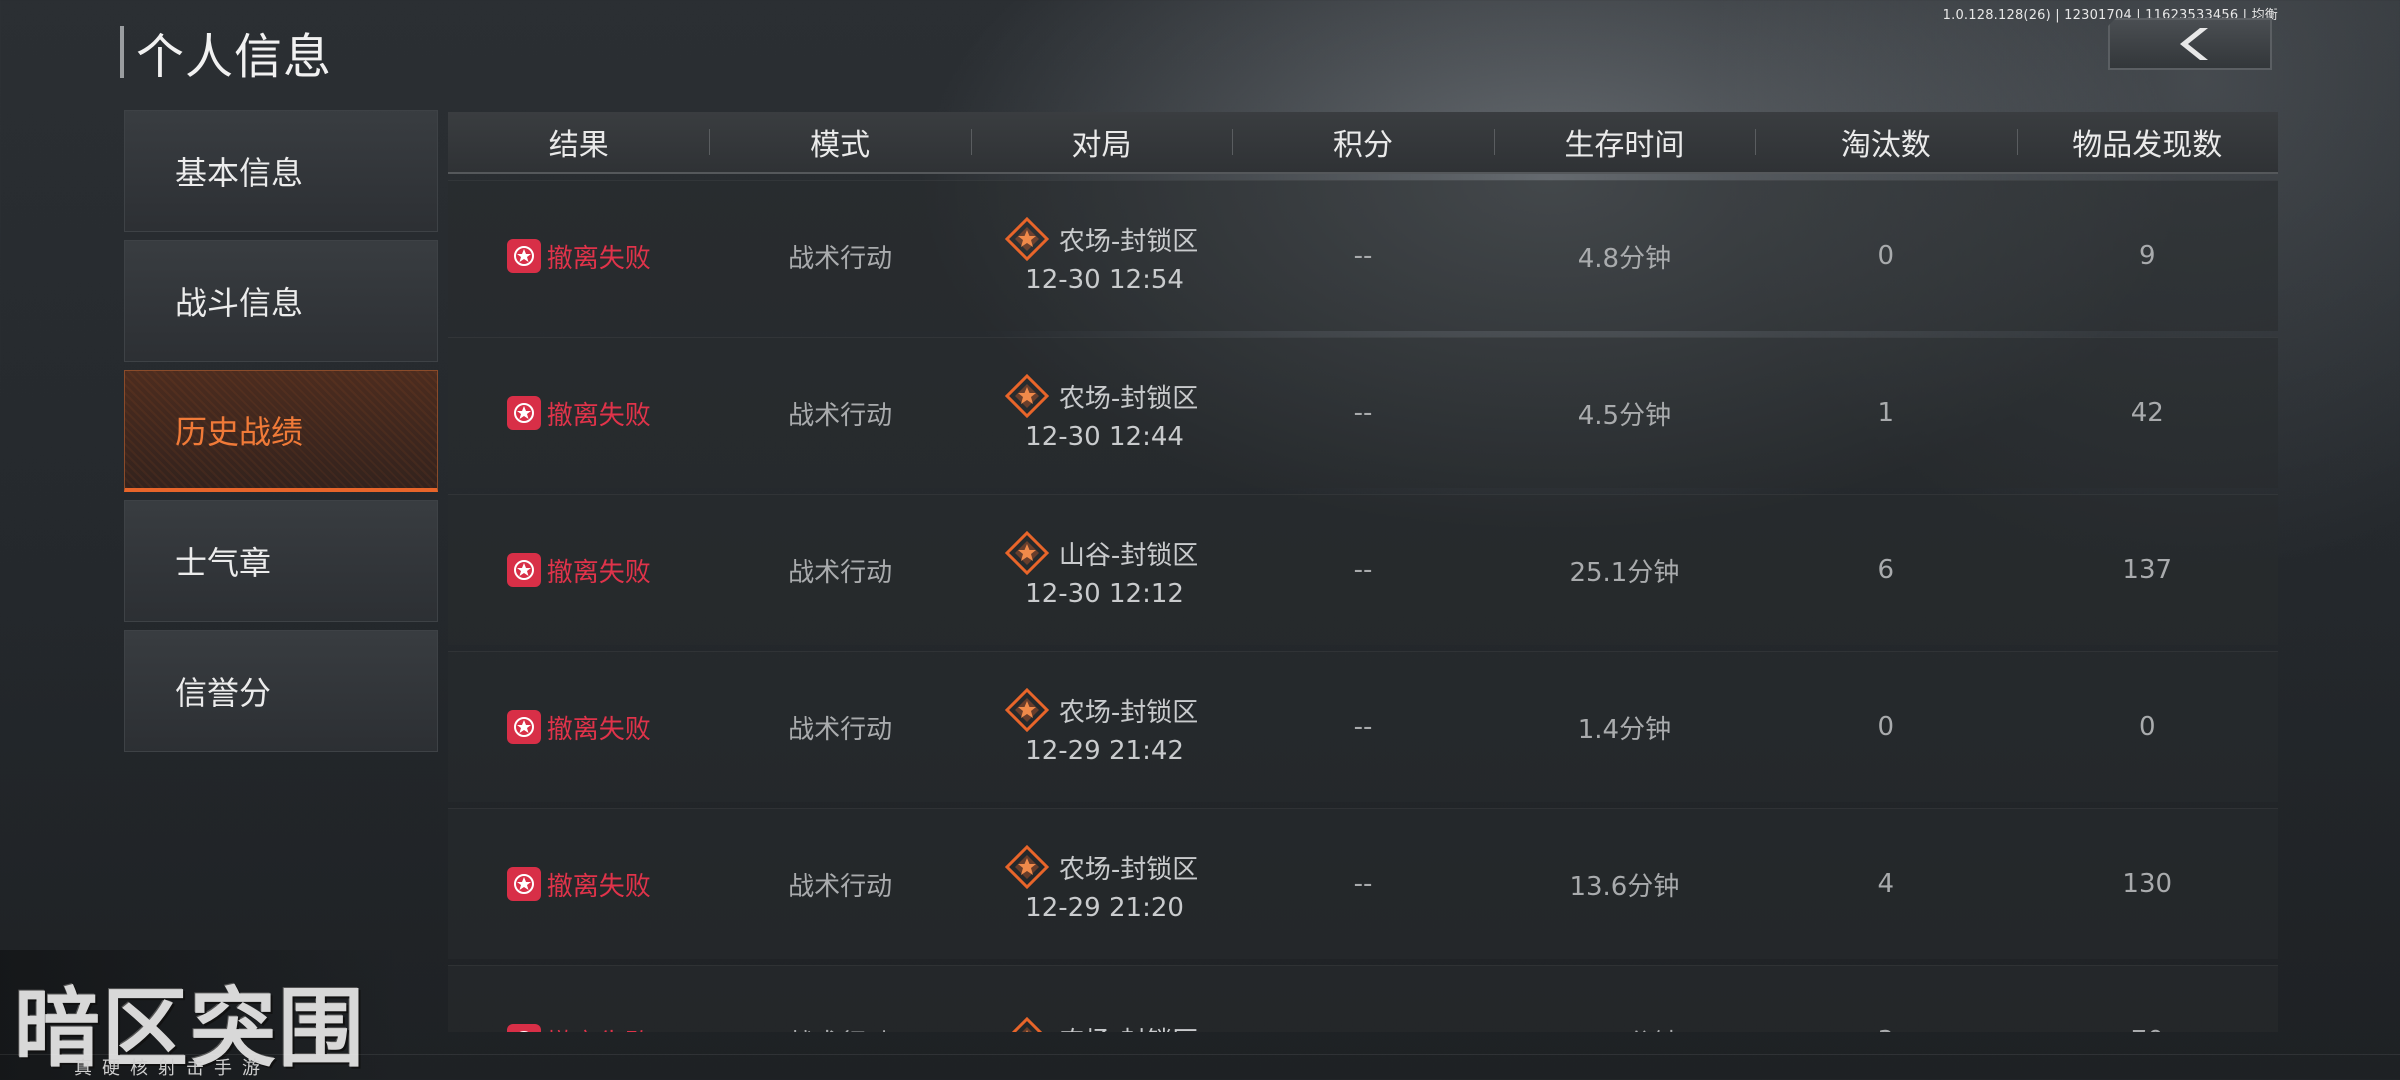 The width and height of the screenshot is (2400, 1080). What do you see at coordinates (2147, 413) in the screenshot?
I see `items-found-cell: 42` at bounding box center [2147, 413].